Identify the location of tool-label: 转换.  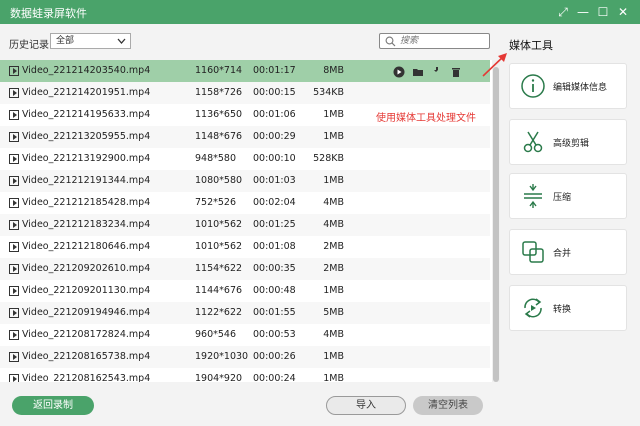
(562, 310).